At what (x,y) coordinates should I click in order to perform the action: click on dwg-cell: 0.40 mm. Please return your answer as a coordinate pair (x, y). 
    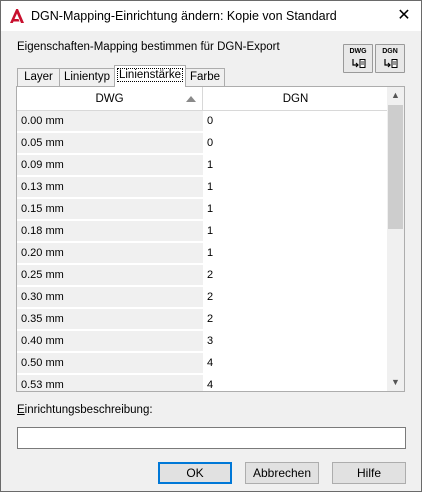
    Looking at the image, I should click on (110, 341).